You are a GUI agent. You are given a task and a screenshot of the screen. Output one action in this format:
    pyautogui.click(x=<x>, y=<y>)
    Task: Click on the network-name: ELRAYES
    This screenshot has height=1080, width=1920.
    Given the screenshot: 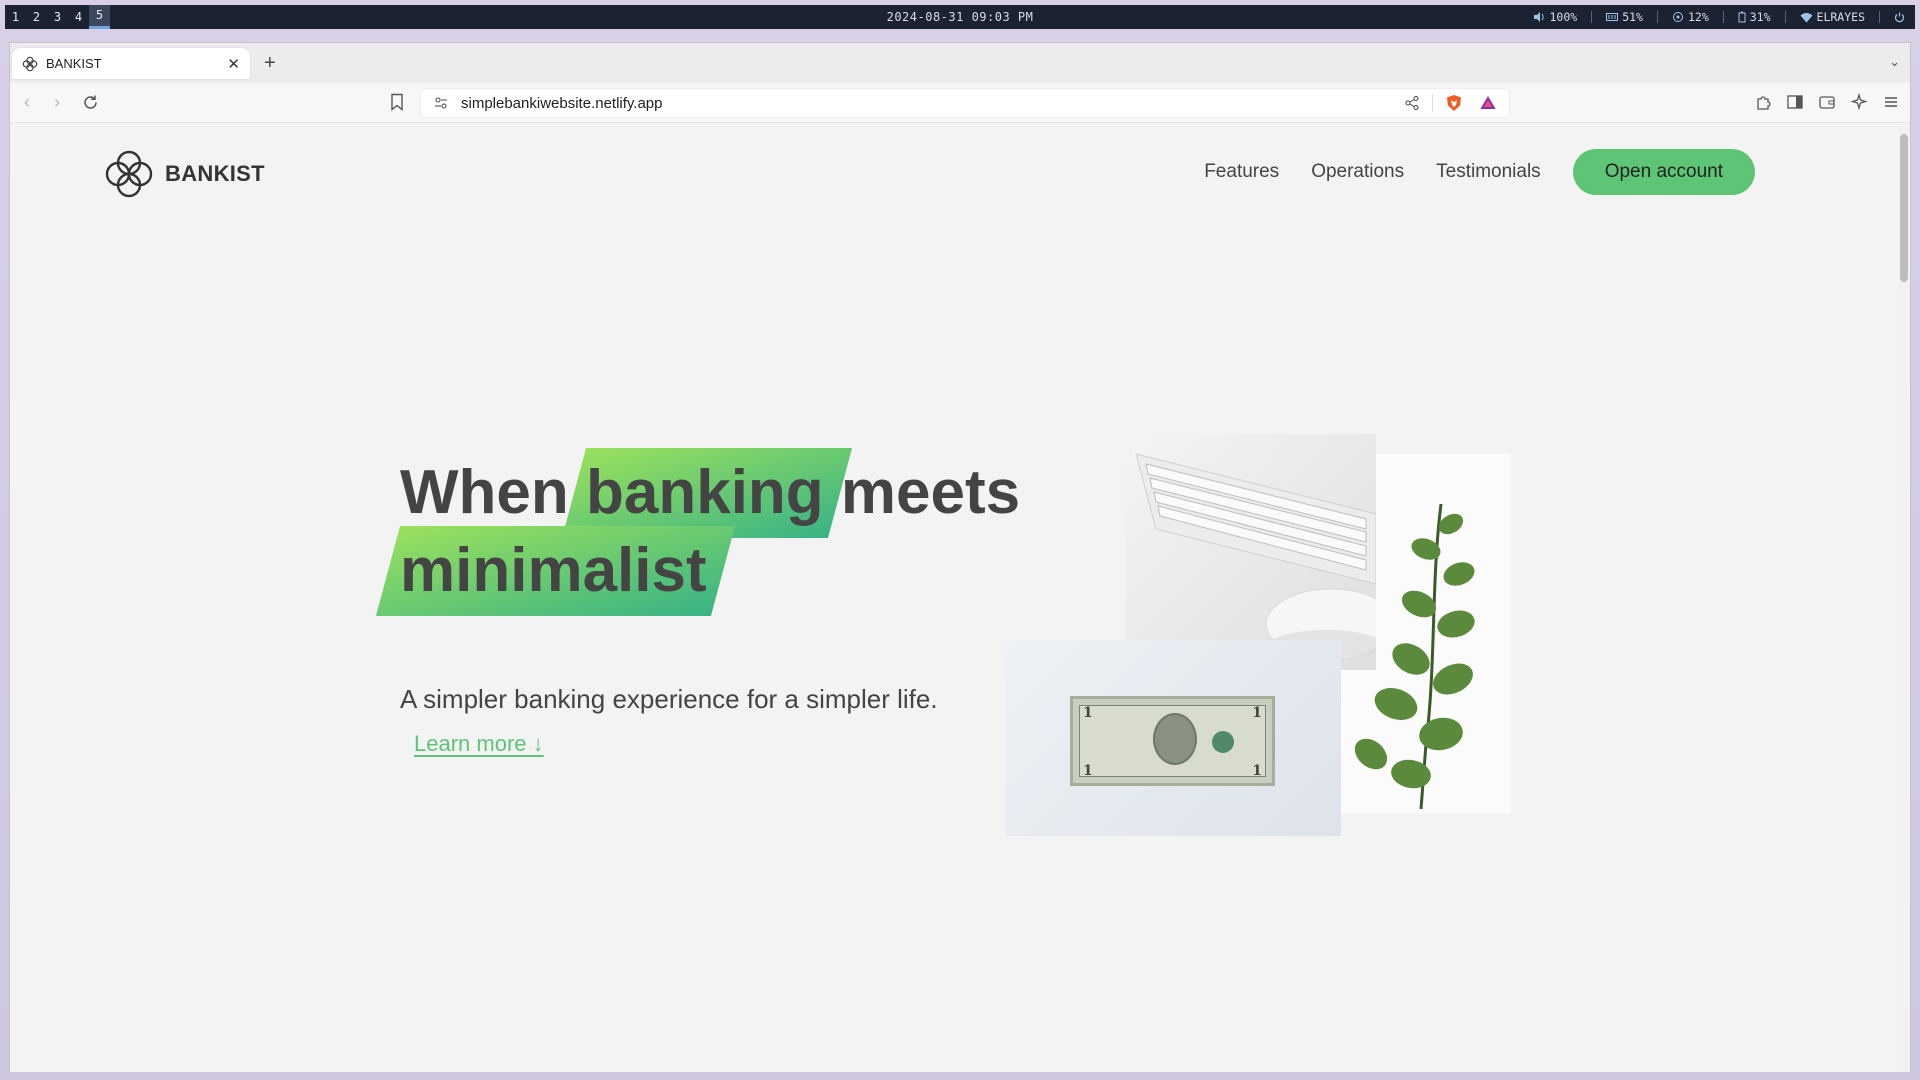 What is the action you would take?
    pyautogui.click(x=1840, y=17)
    